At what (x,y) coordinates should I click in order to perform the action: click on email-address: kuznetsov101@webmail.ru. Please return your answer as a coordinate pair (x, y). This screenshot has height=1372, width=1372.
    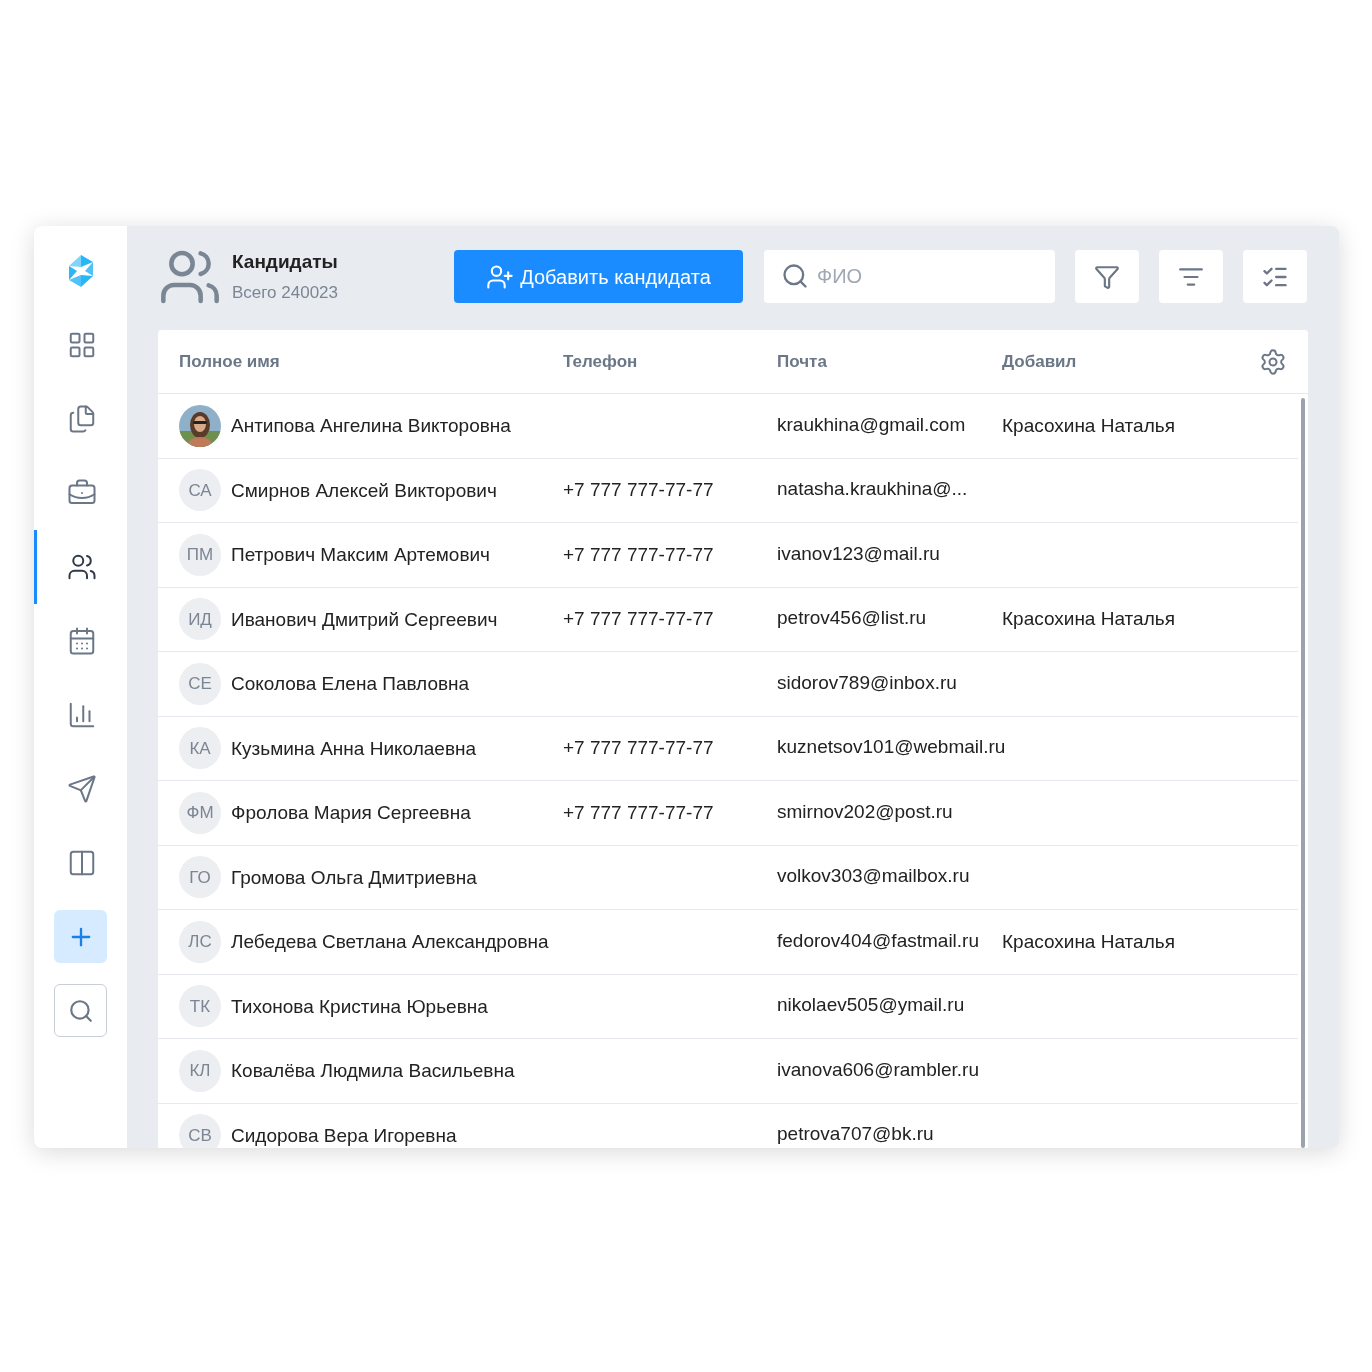
    Looking at the image, I should click on (891, 747).